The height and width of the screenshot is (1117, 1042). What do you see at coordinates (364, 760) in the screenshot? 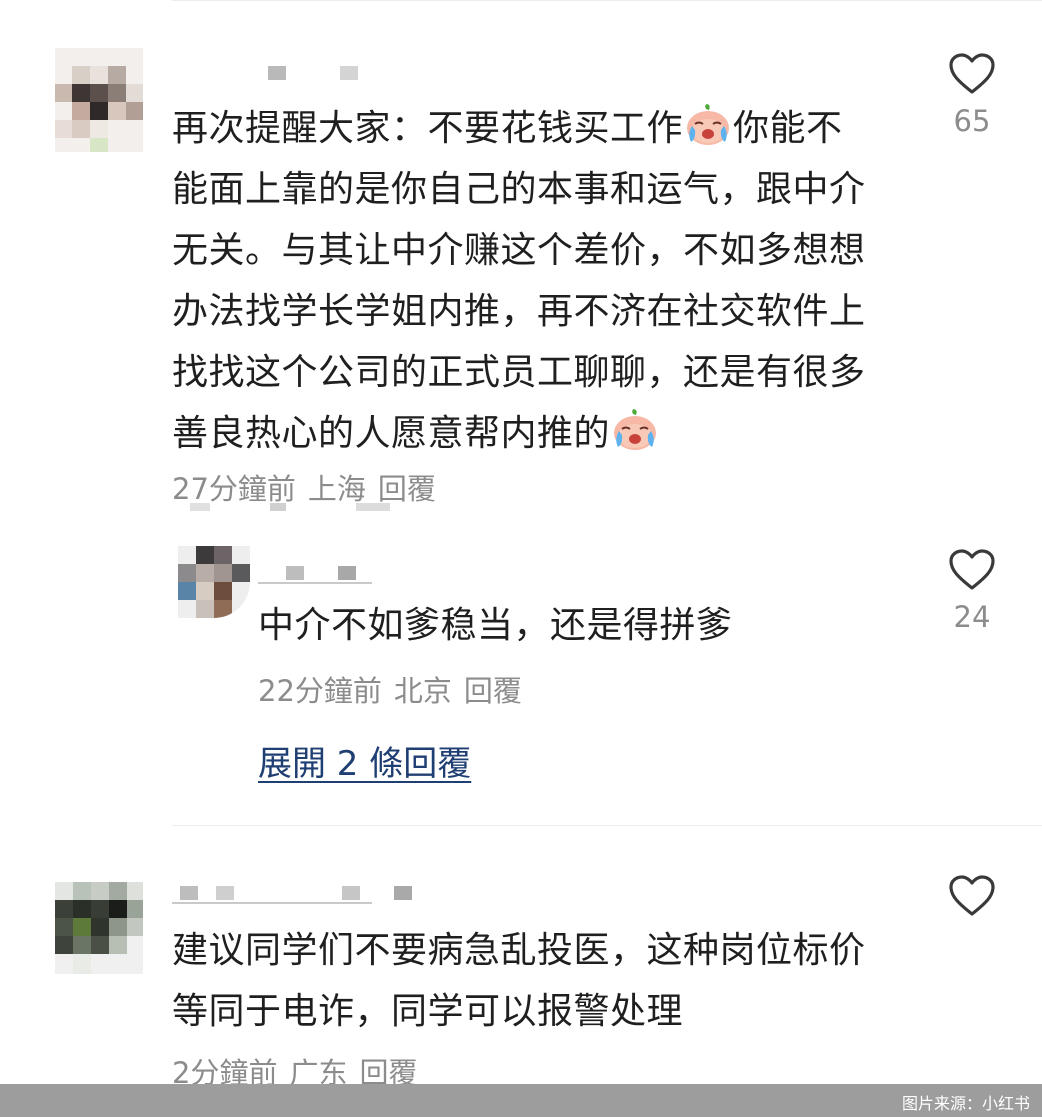
I see `expand-replies-link: 展開 2 條回覆` at bounding box center [364, 760].